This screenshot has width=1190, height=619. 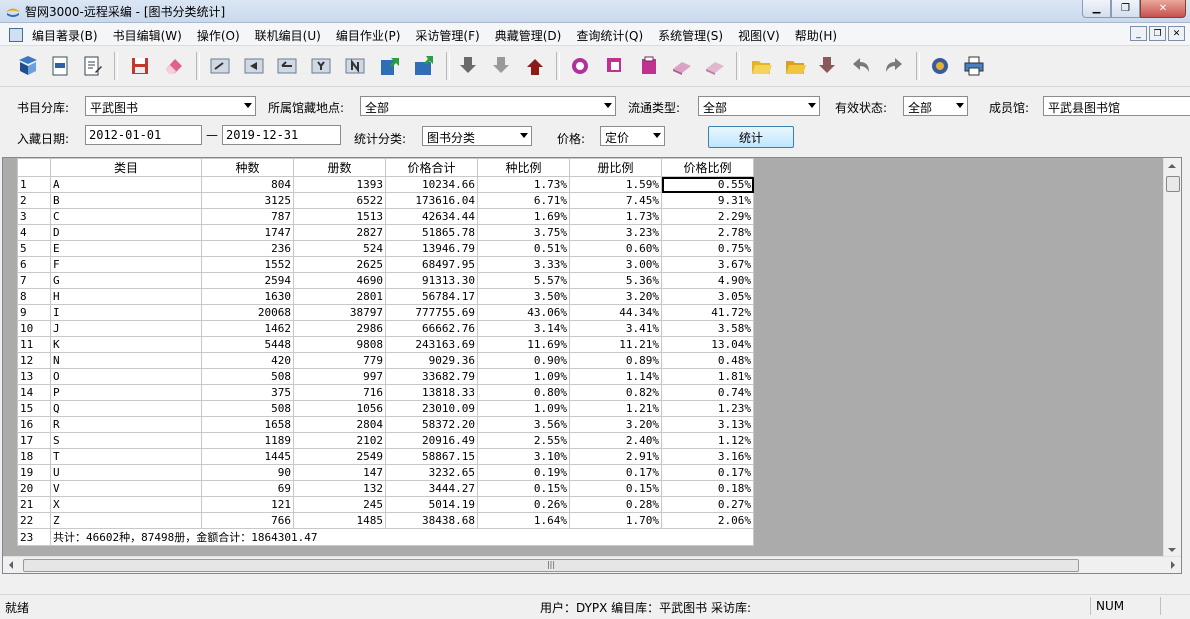 What do you see at coordinates (431, 184) in the screenshot?
I see `value-cell: 10234.66` at bounding box center [431, 184].